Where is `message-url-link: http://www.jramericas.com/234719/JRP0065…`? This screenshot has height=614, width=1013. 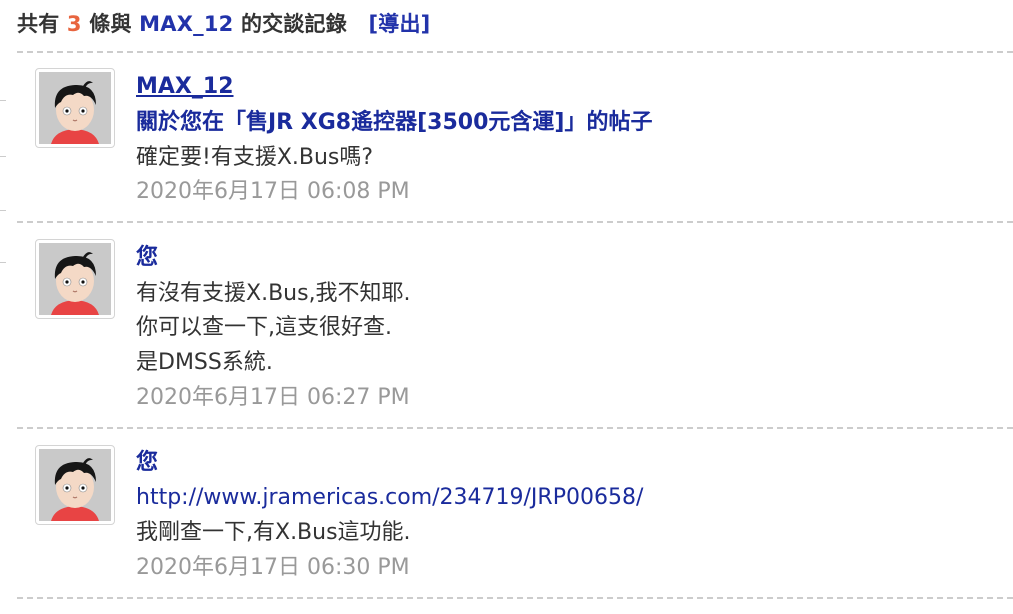 message-url-link: http://www.jramericas.com/234719/JRP0065… is located at coordinates (389, 498).